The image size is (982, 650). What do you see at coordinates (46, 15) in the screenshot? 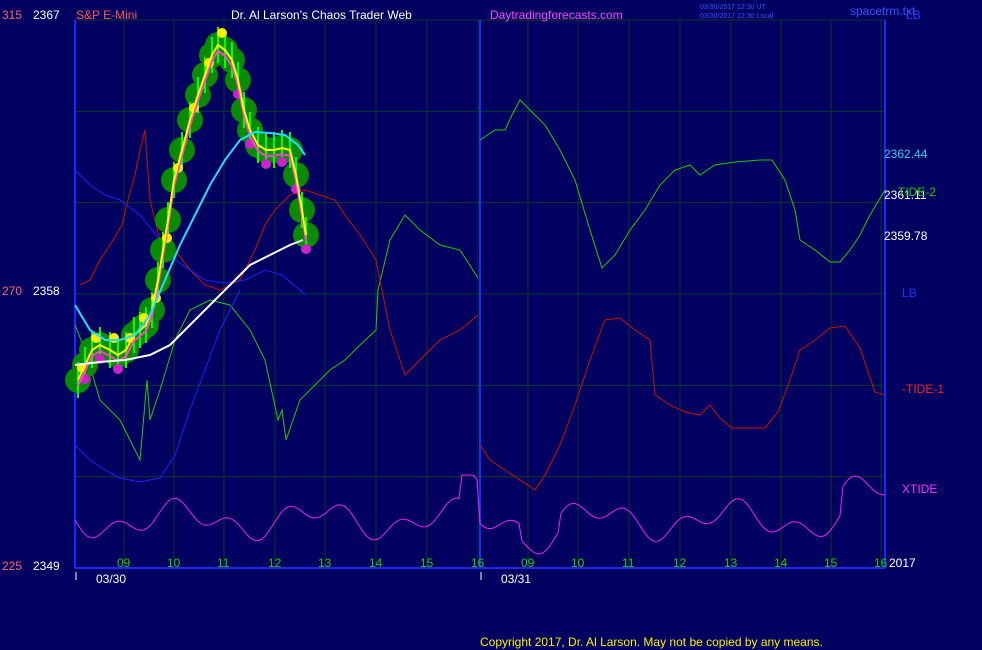
I see `y-price-top: 2367` at bounding box center [46, 15].